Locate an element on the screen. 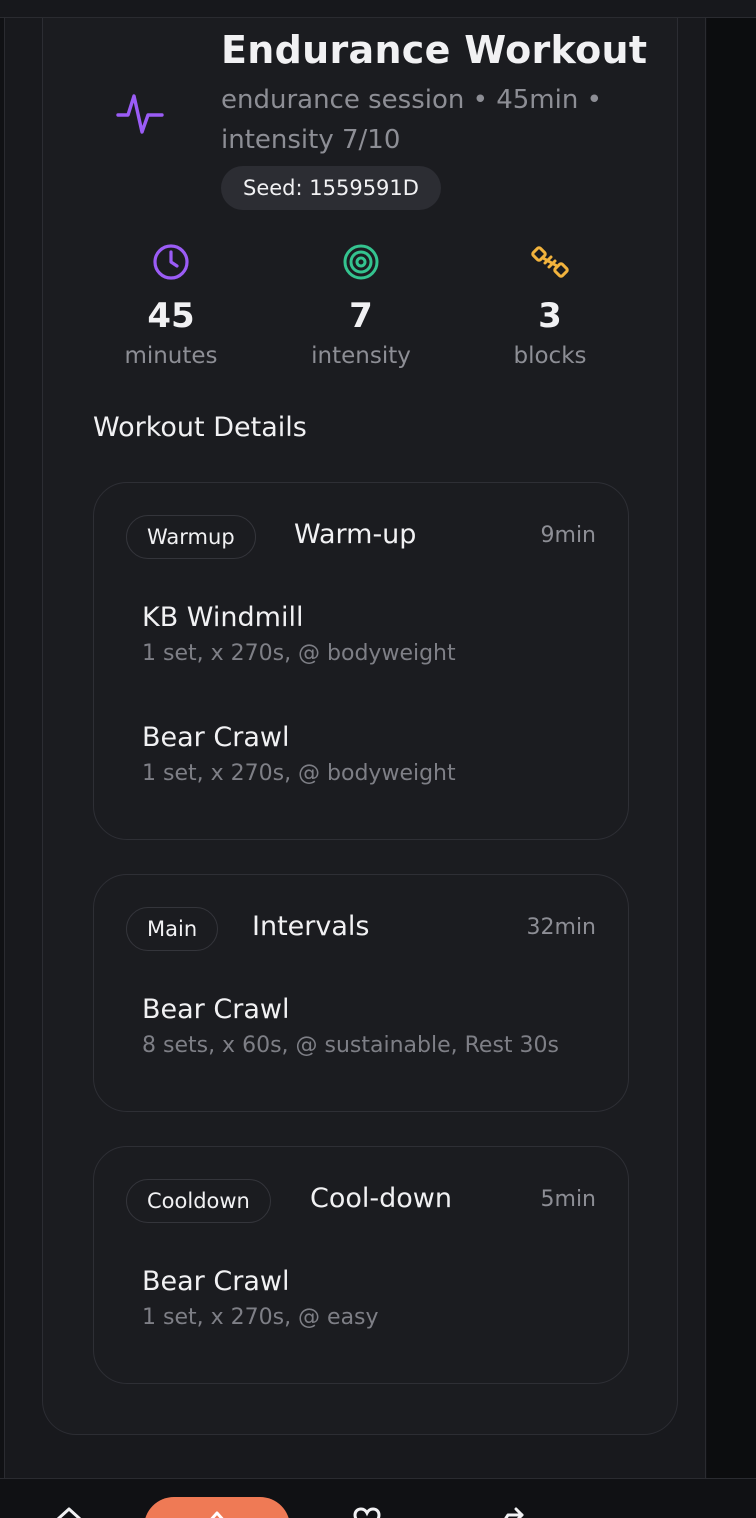  right-gutter is located at coordinates (731, 748).